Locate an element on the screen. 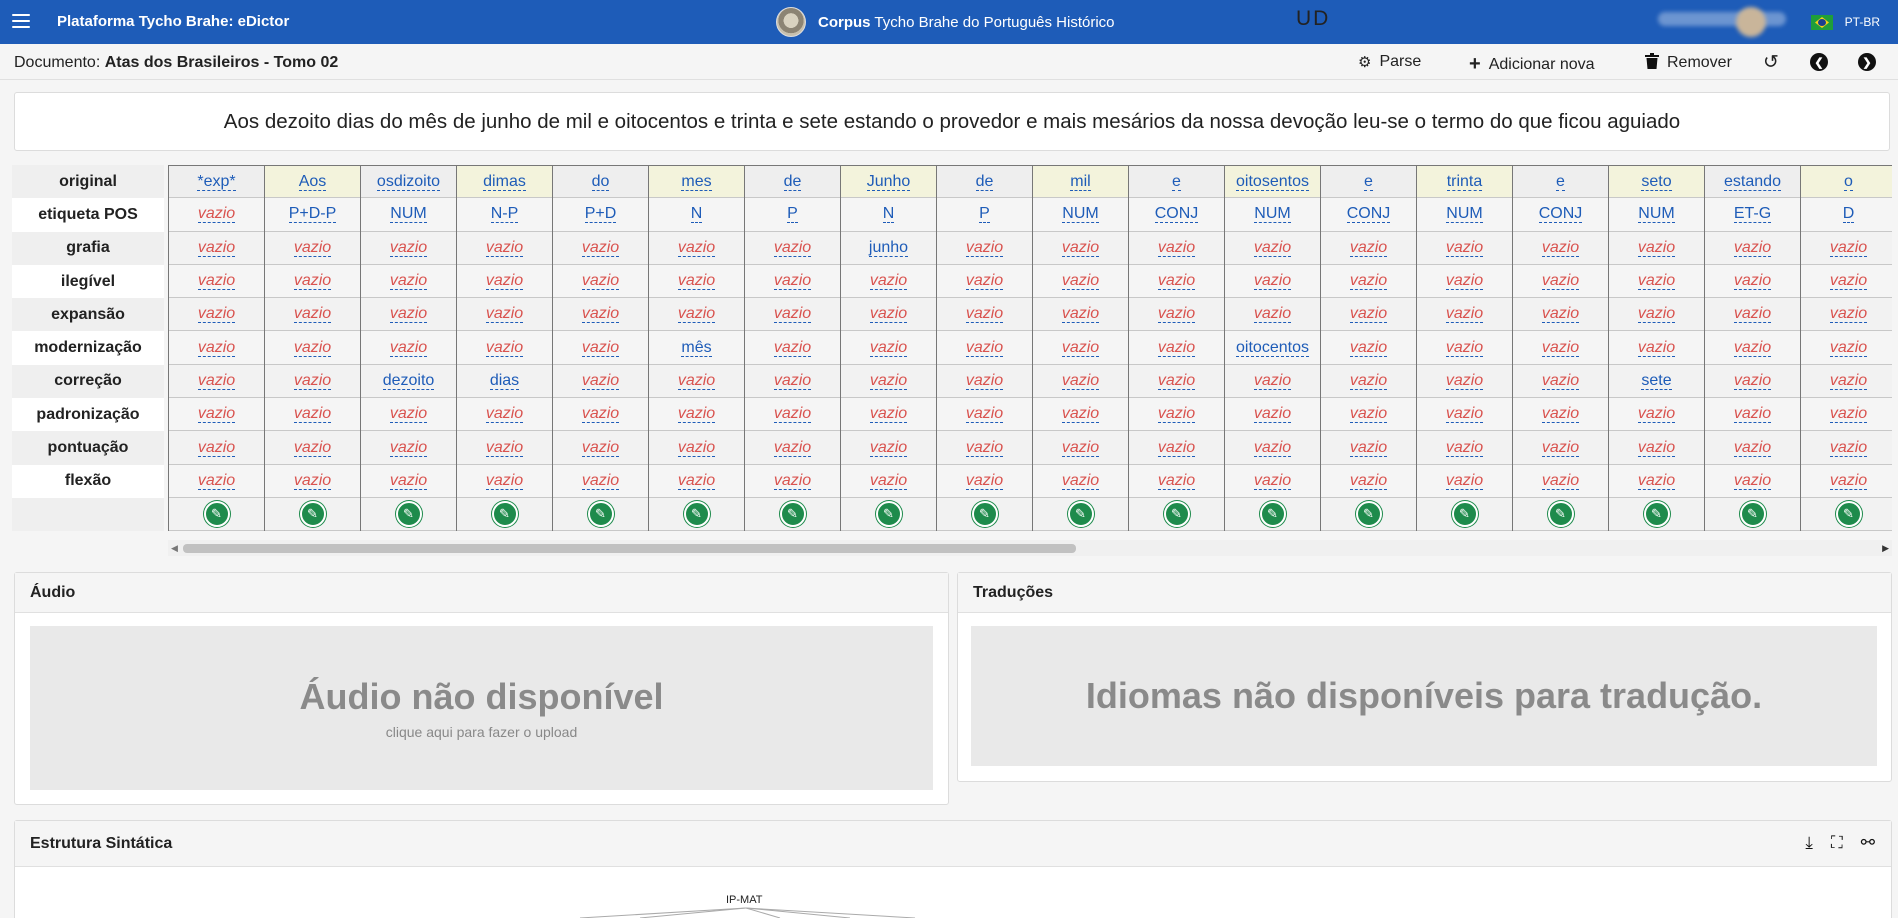  token-original: Aos is located at coordinates (312, 182).